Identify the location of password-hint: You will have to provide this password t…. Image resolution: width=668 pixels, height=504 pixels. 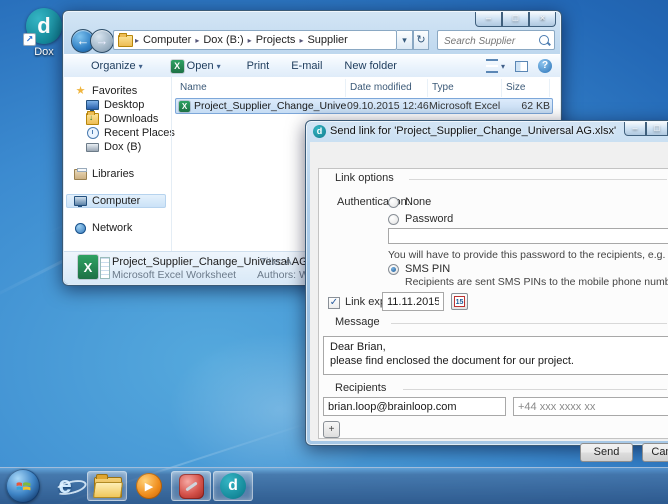
(528, 255).